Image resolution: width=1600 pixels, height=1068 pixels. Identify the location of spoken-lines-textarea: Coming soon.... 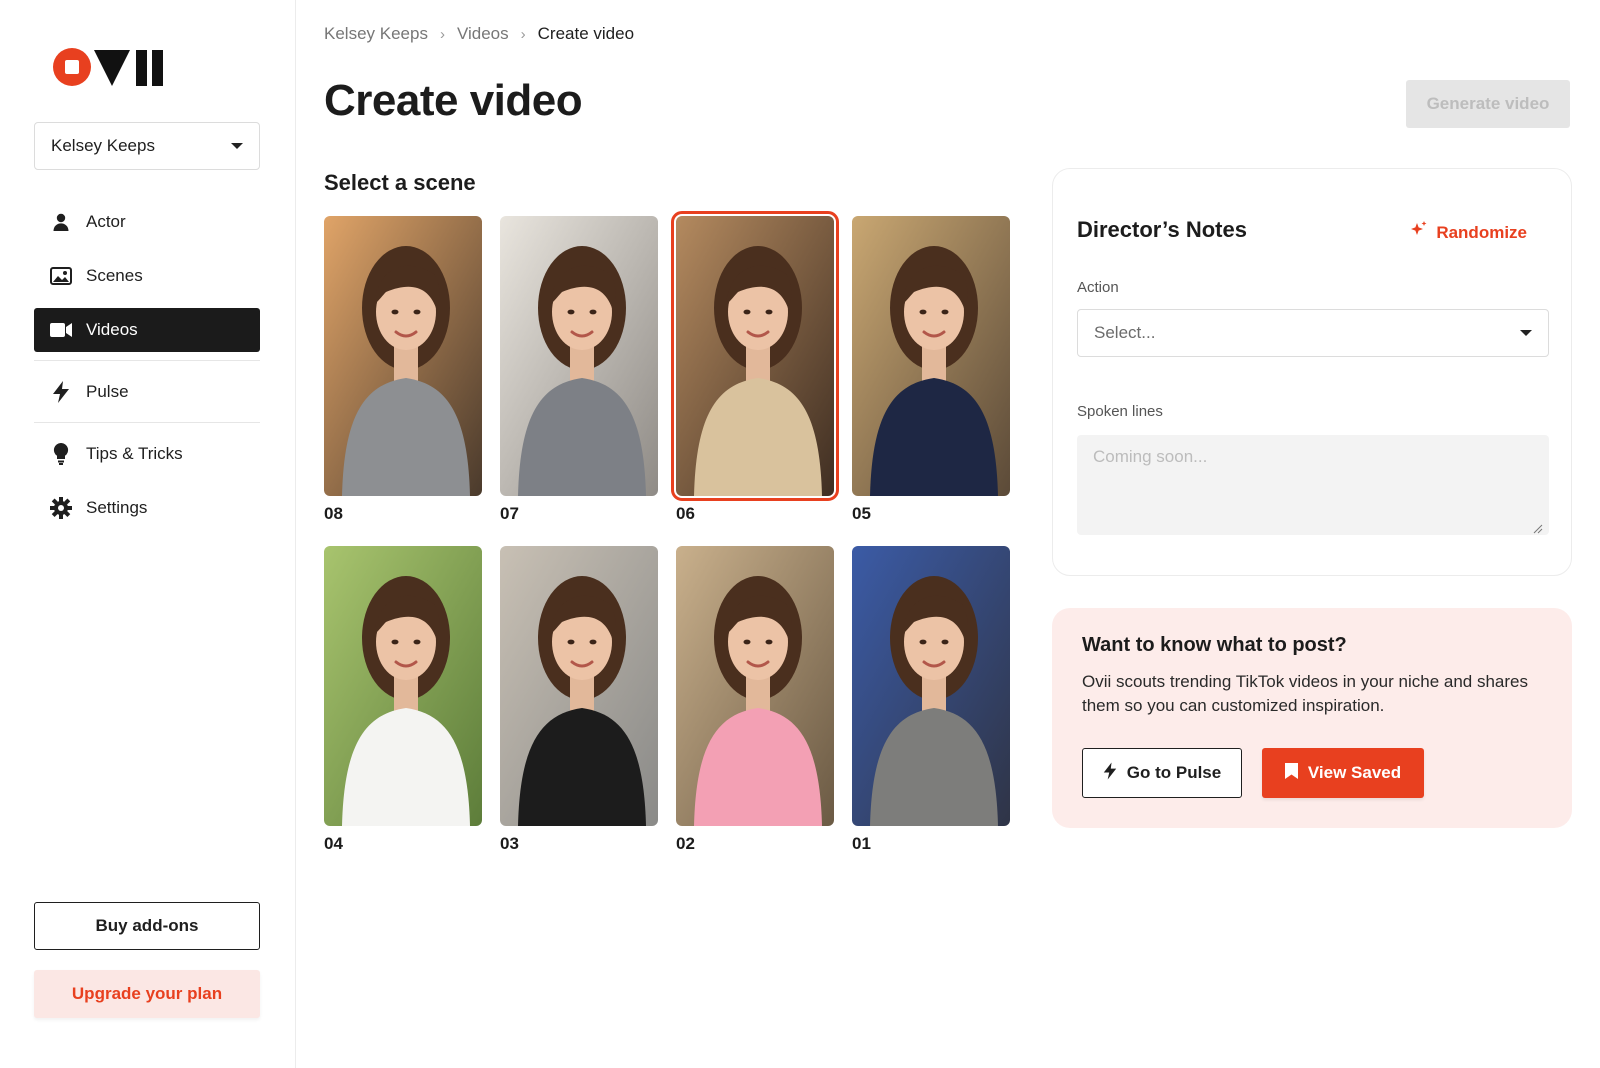
(1313, 485).